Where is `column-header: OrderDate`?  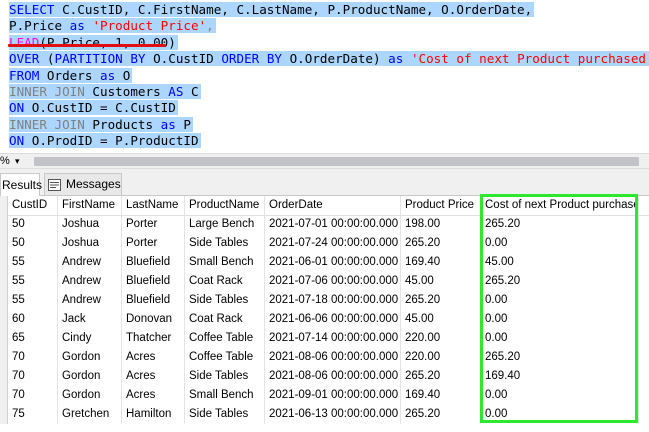 column-header: OrderDate is located at coordinates (333, 205).